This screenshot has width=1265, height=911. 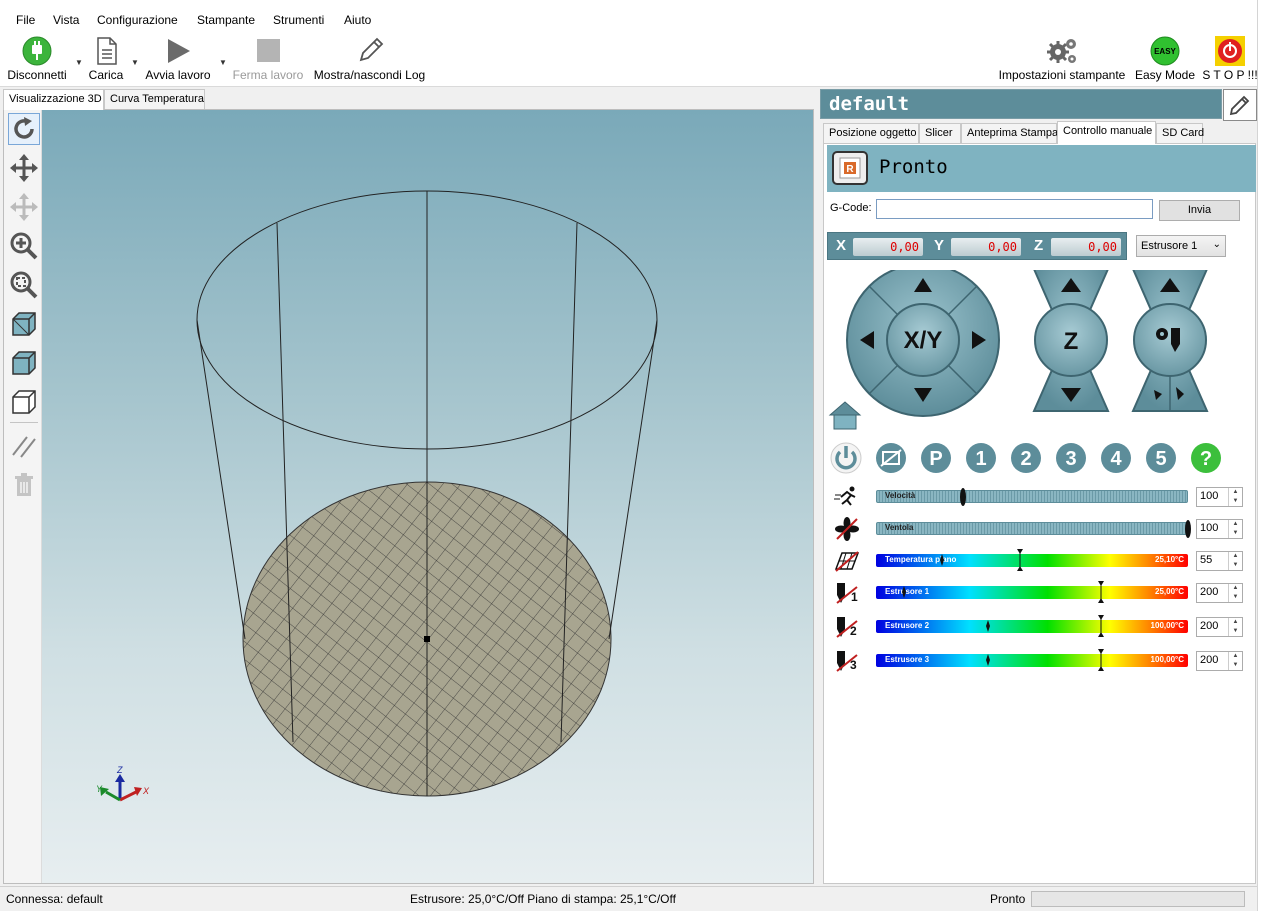 I want to click on menu-view: Vista, so click(x=66, y=20).